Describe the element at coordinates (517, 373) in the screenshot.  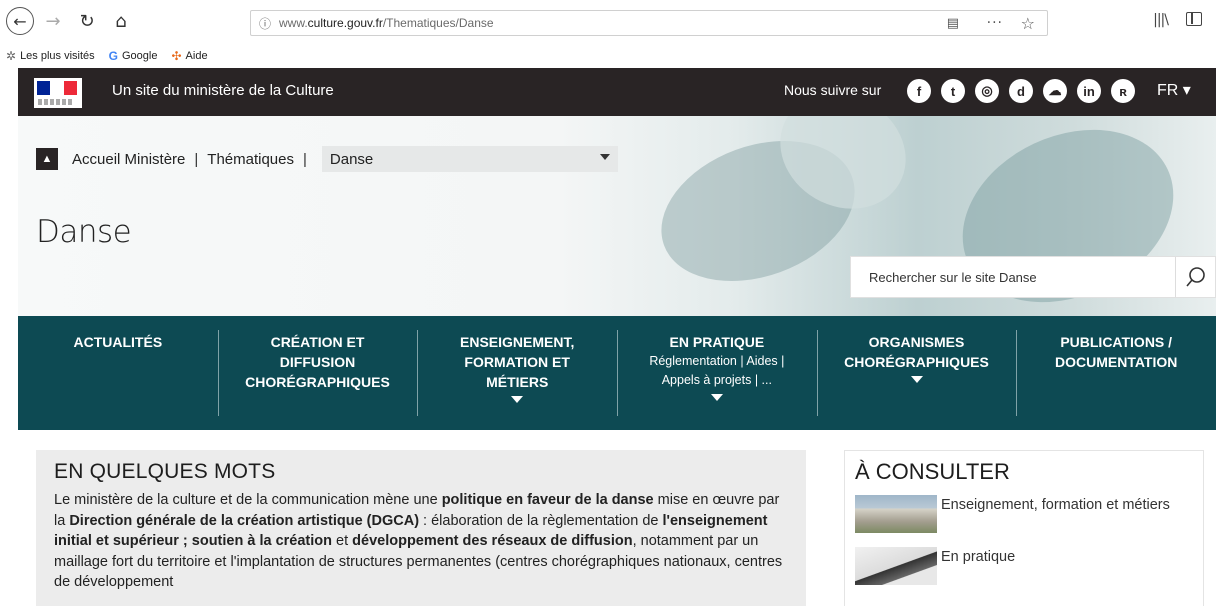
I see `nav-enseignement: ENSEIGNEMENT, FORMATION ET MÉTIERS` at that location.